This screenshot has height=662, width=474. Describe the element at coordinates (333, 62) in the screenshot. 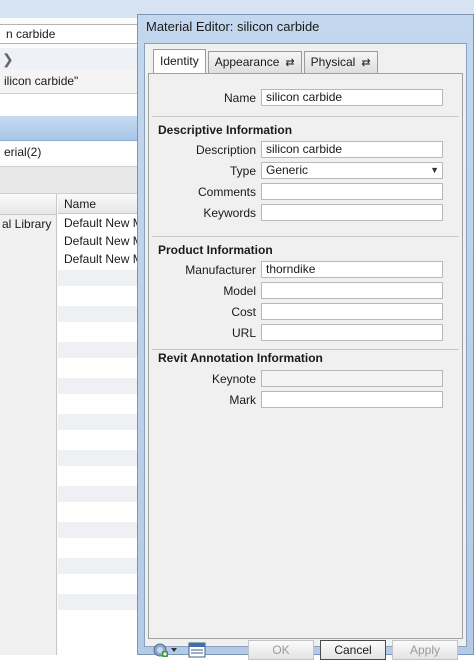

I see `tab-label: Physical` at that location.